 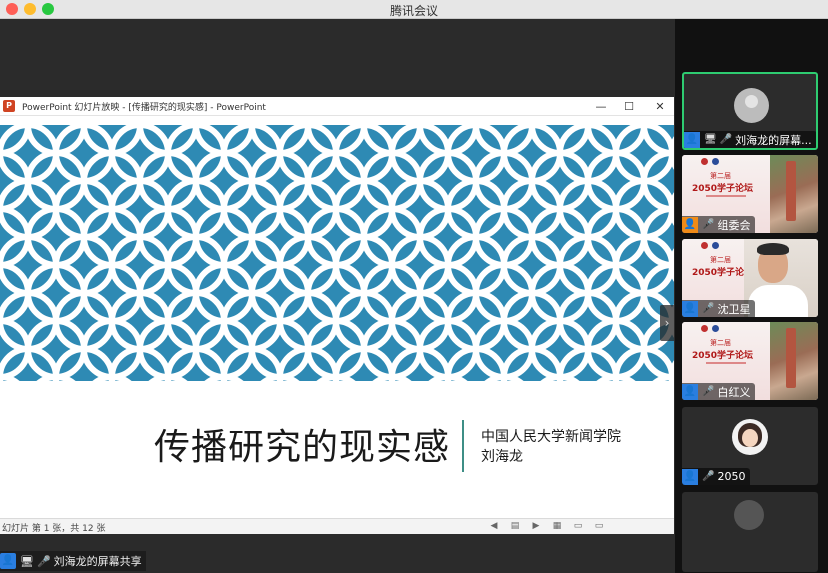 I want to click on slide-title: 传播研究的现实感, so click(x=302, y=447).